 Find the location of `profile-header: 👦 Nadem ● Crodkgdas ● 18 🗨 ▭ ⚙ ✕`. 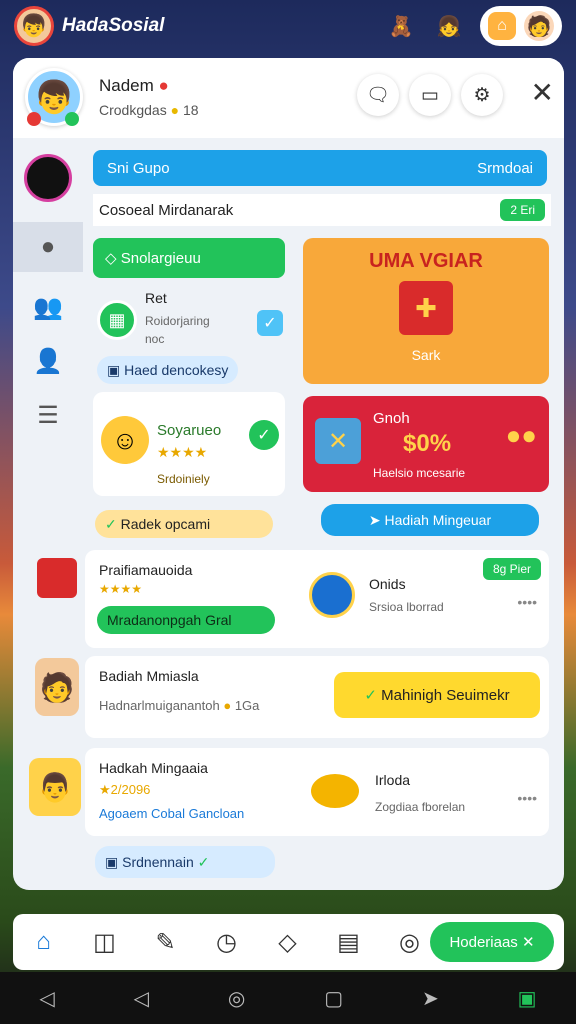

profile-header: 👦 Nadem ● Crodkgdas ● 18 🗨 ▭ ⚙ ✕ is located at coordinates (288, 98).